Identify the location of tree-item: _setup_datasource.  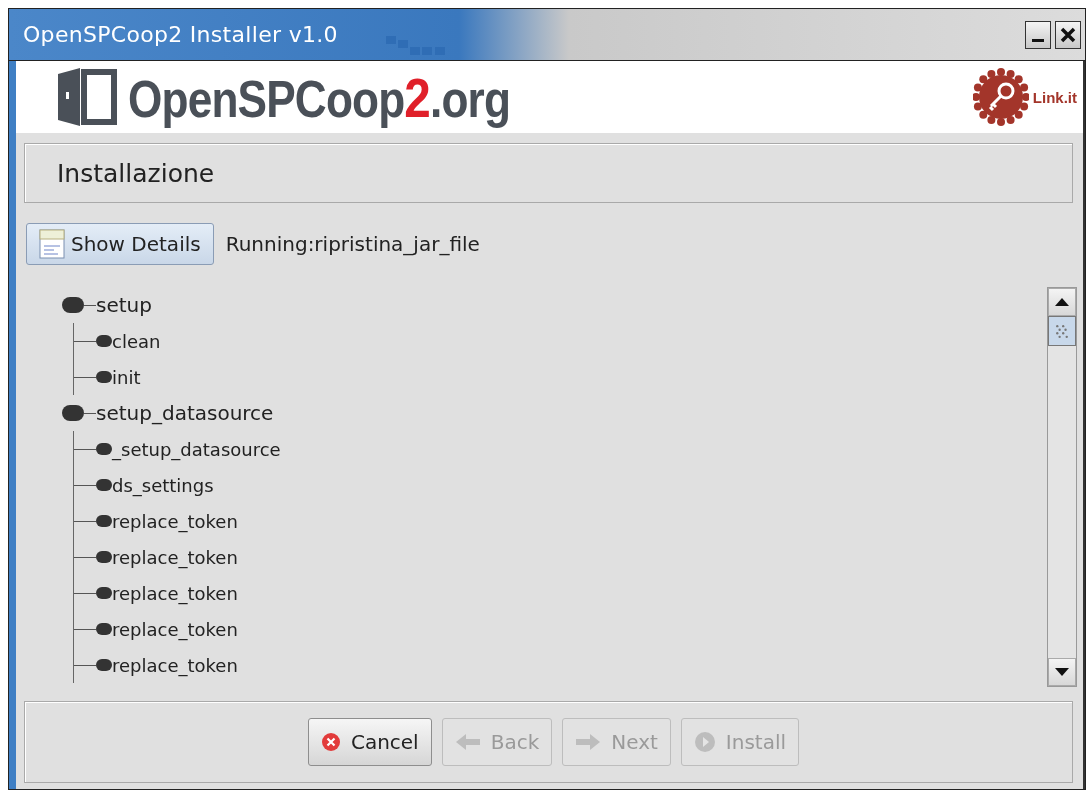
(196, 449).